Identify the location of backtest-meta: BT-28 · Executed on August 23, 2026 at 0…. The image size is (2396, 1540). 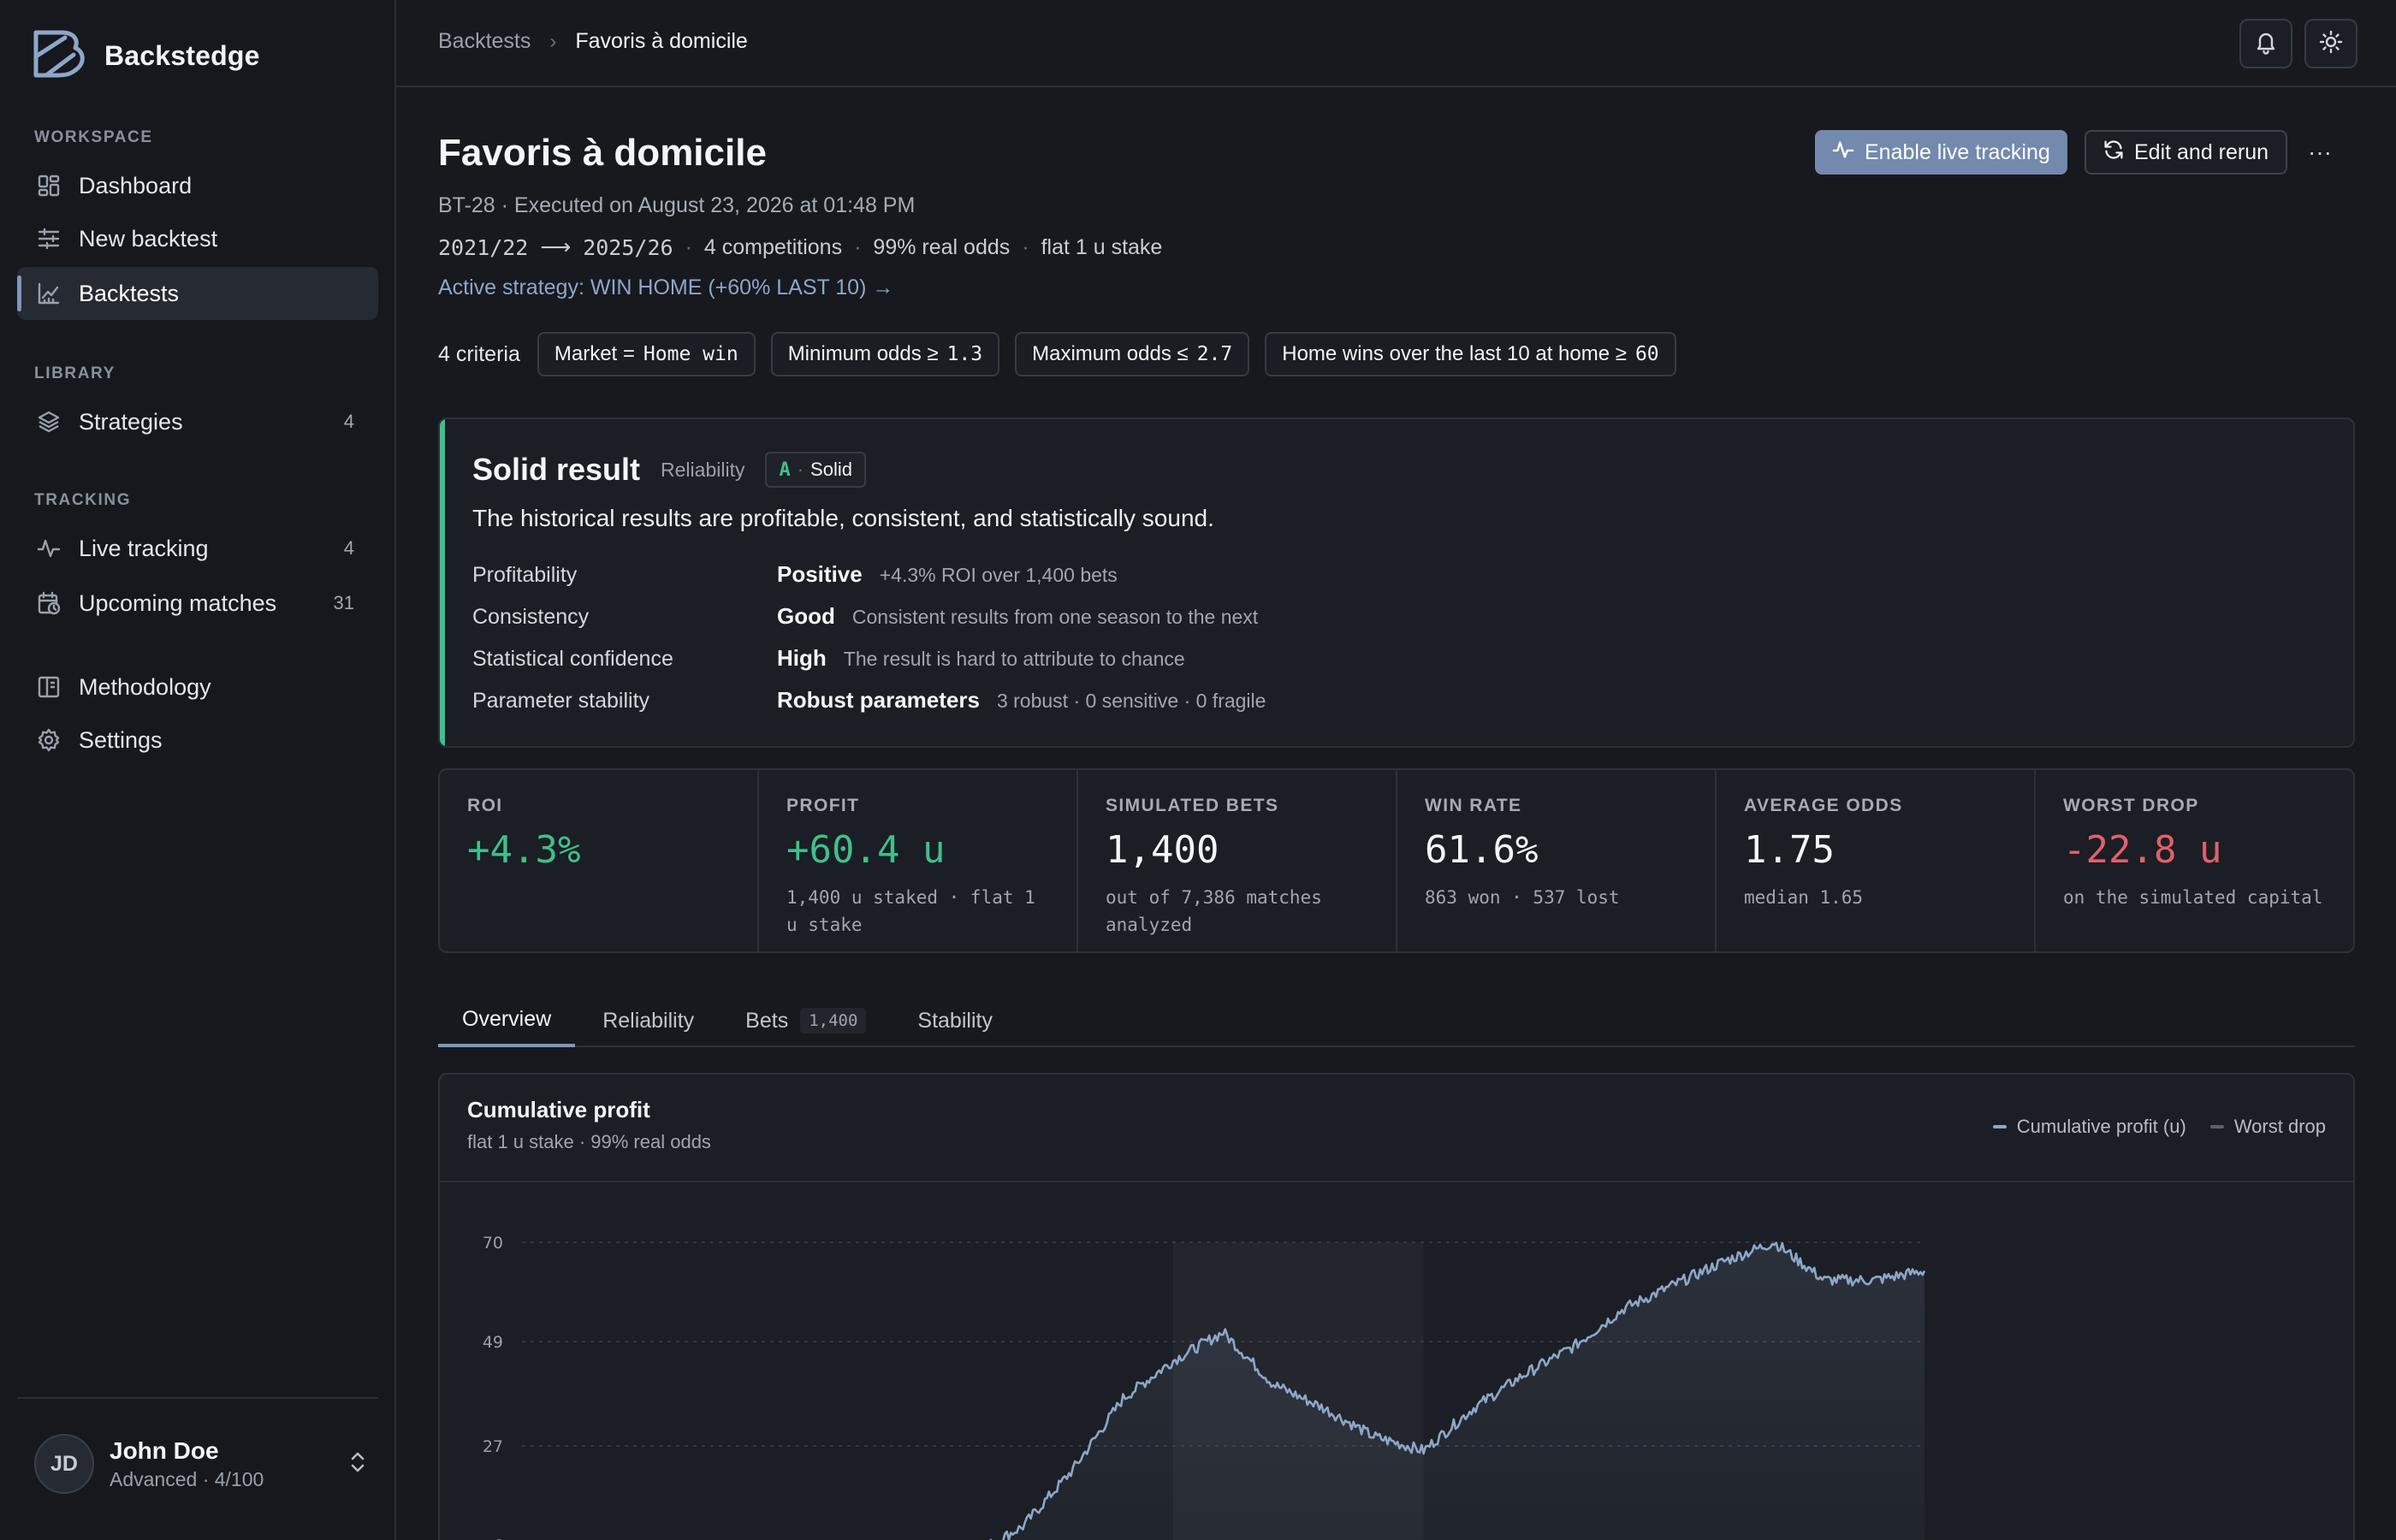
(677, 205).